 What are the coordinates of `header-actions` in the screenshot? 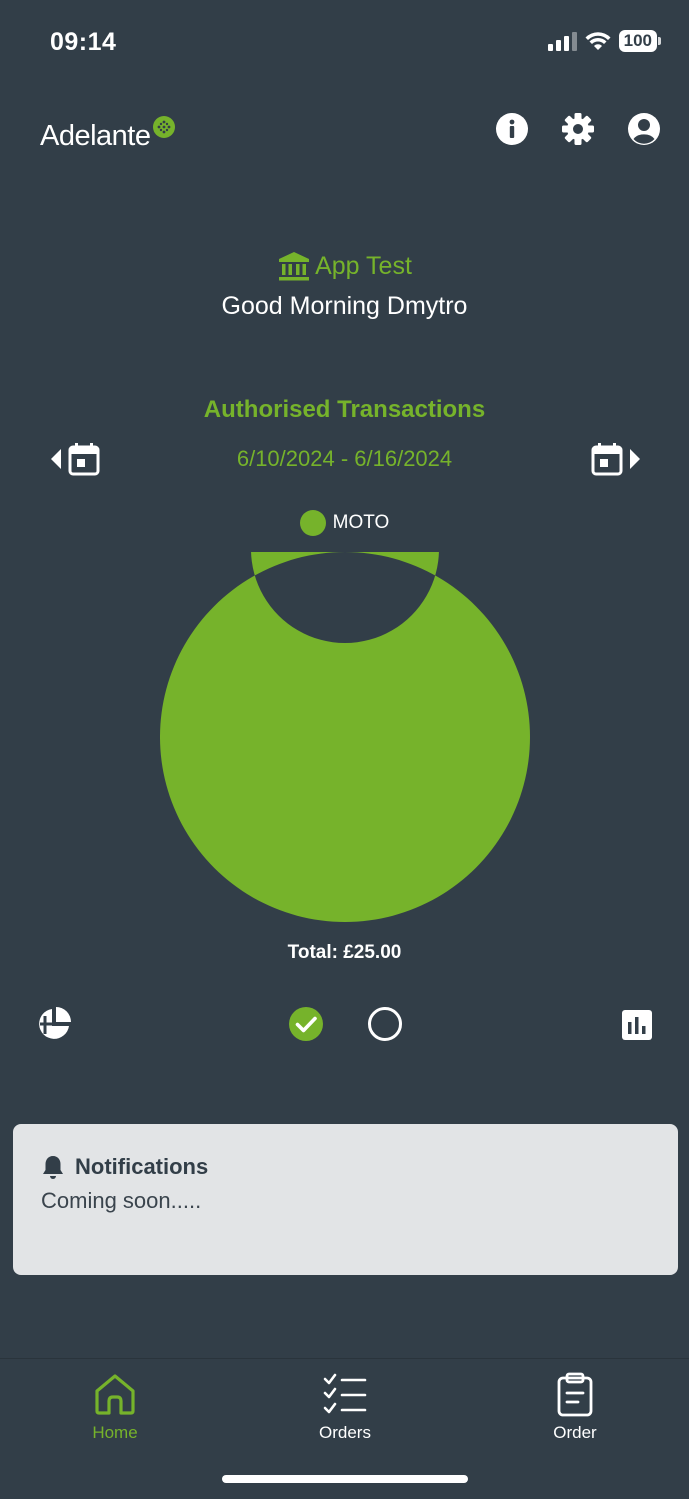 It's located at (578, 129).